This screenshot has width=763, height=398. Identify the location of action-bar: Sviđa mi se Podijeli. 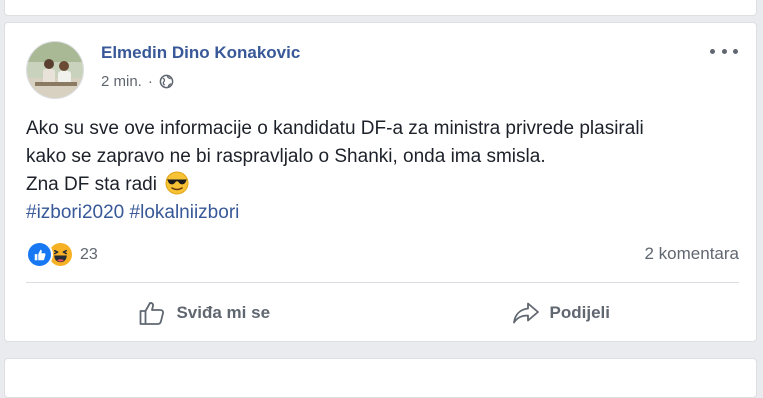
(382, 313).